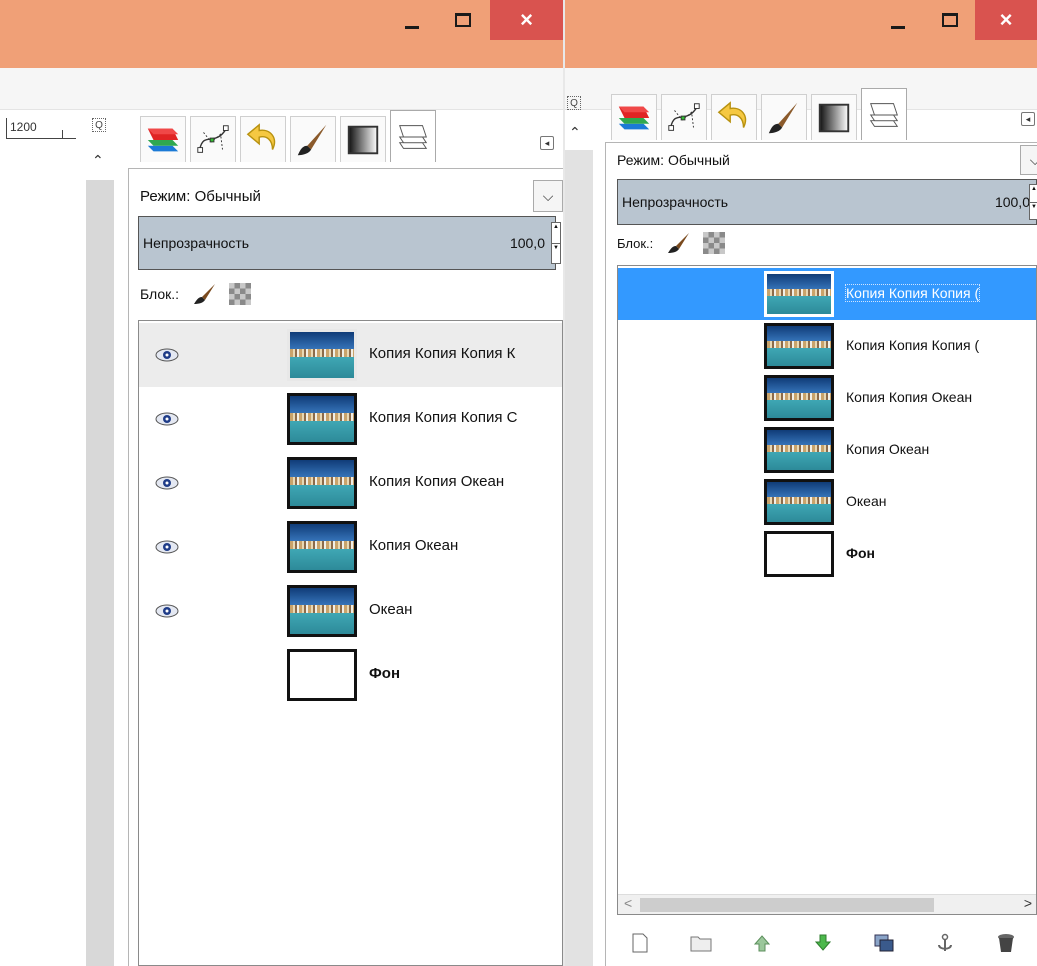  Describe the element at coordinates (1006, 943) in the screenshot. I see `delete-layer-button` at that location.